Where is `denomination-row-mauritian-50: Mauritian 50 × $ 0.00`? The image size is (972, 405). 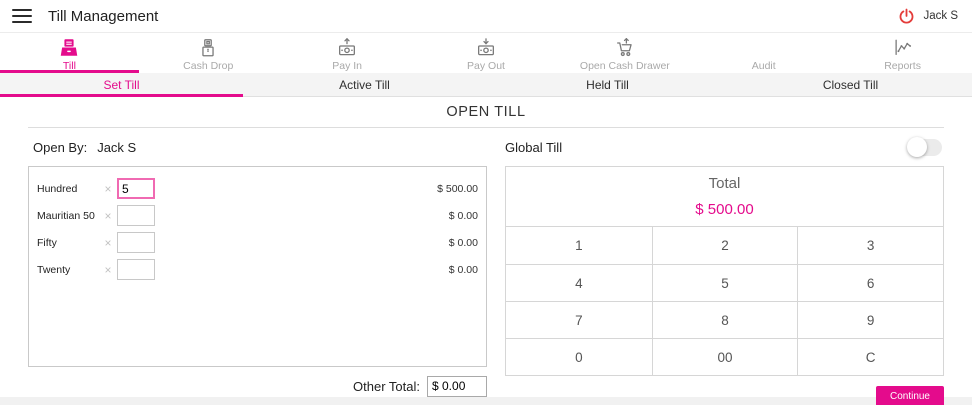
denomination-row-mauritian-50: Mauritian 50 × $ 0.00 is located at coordinates (258, 215).